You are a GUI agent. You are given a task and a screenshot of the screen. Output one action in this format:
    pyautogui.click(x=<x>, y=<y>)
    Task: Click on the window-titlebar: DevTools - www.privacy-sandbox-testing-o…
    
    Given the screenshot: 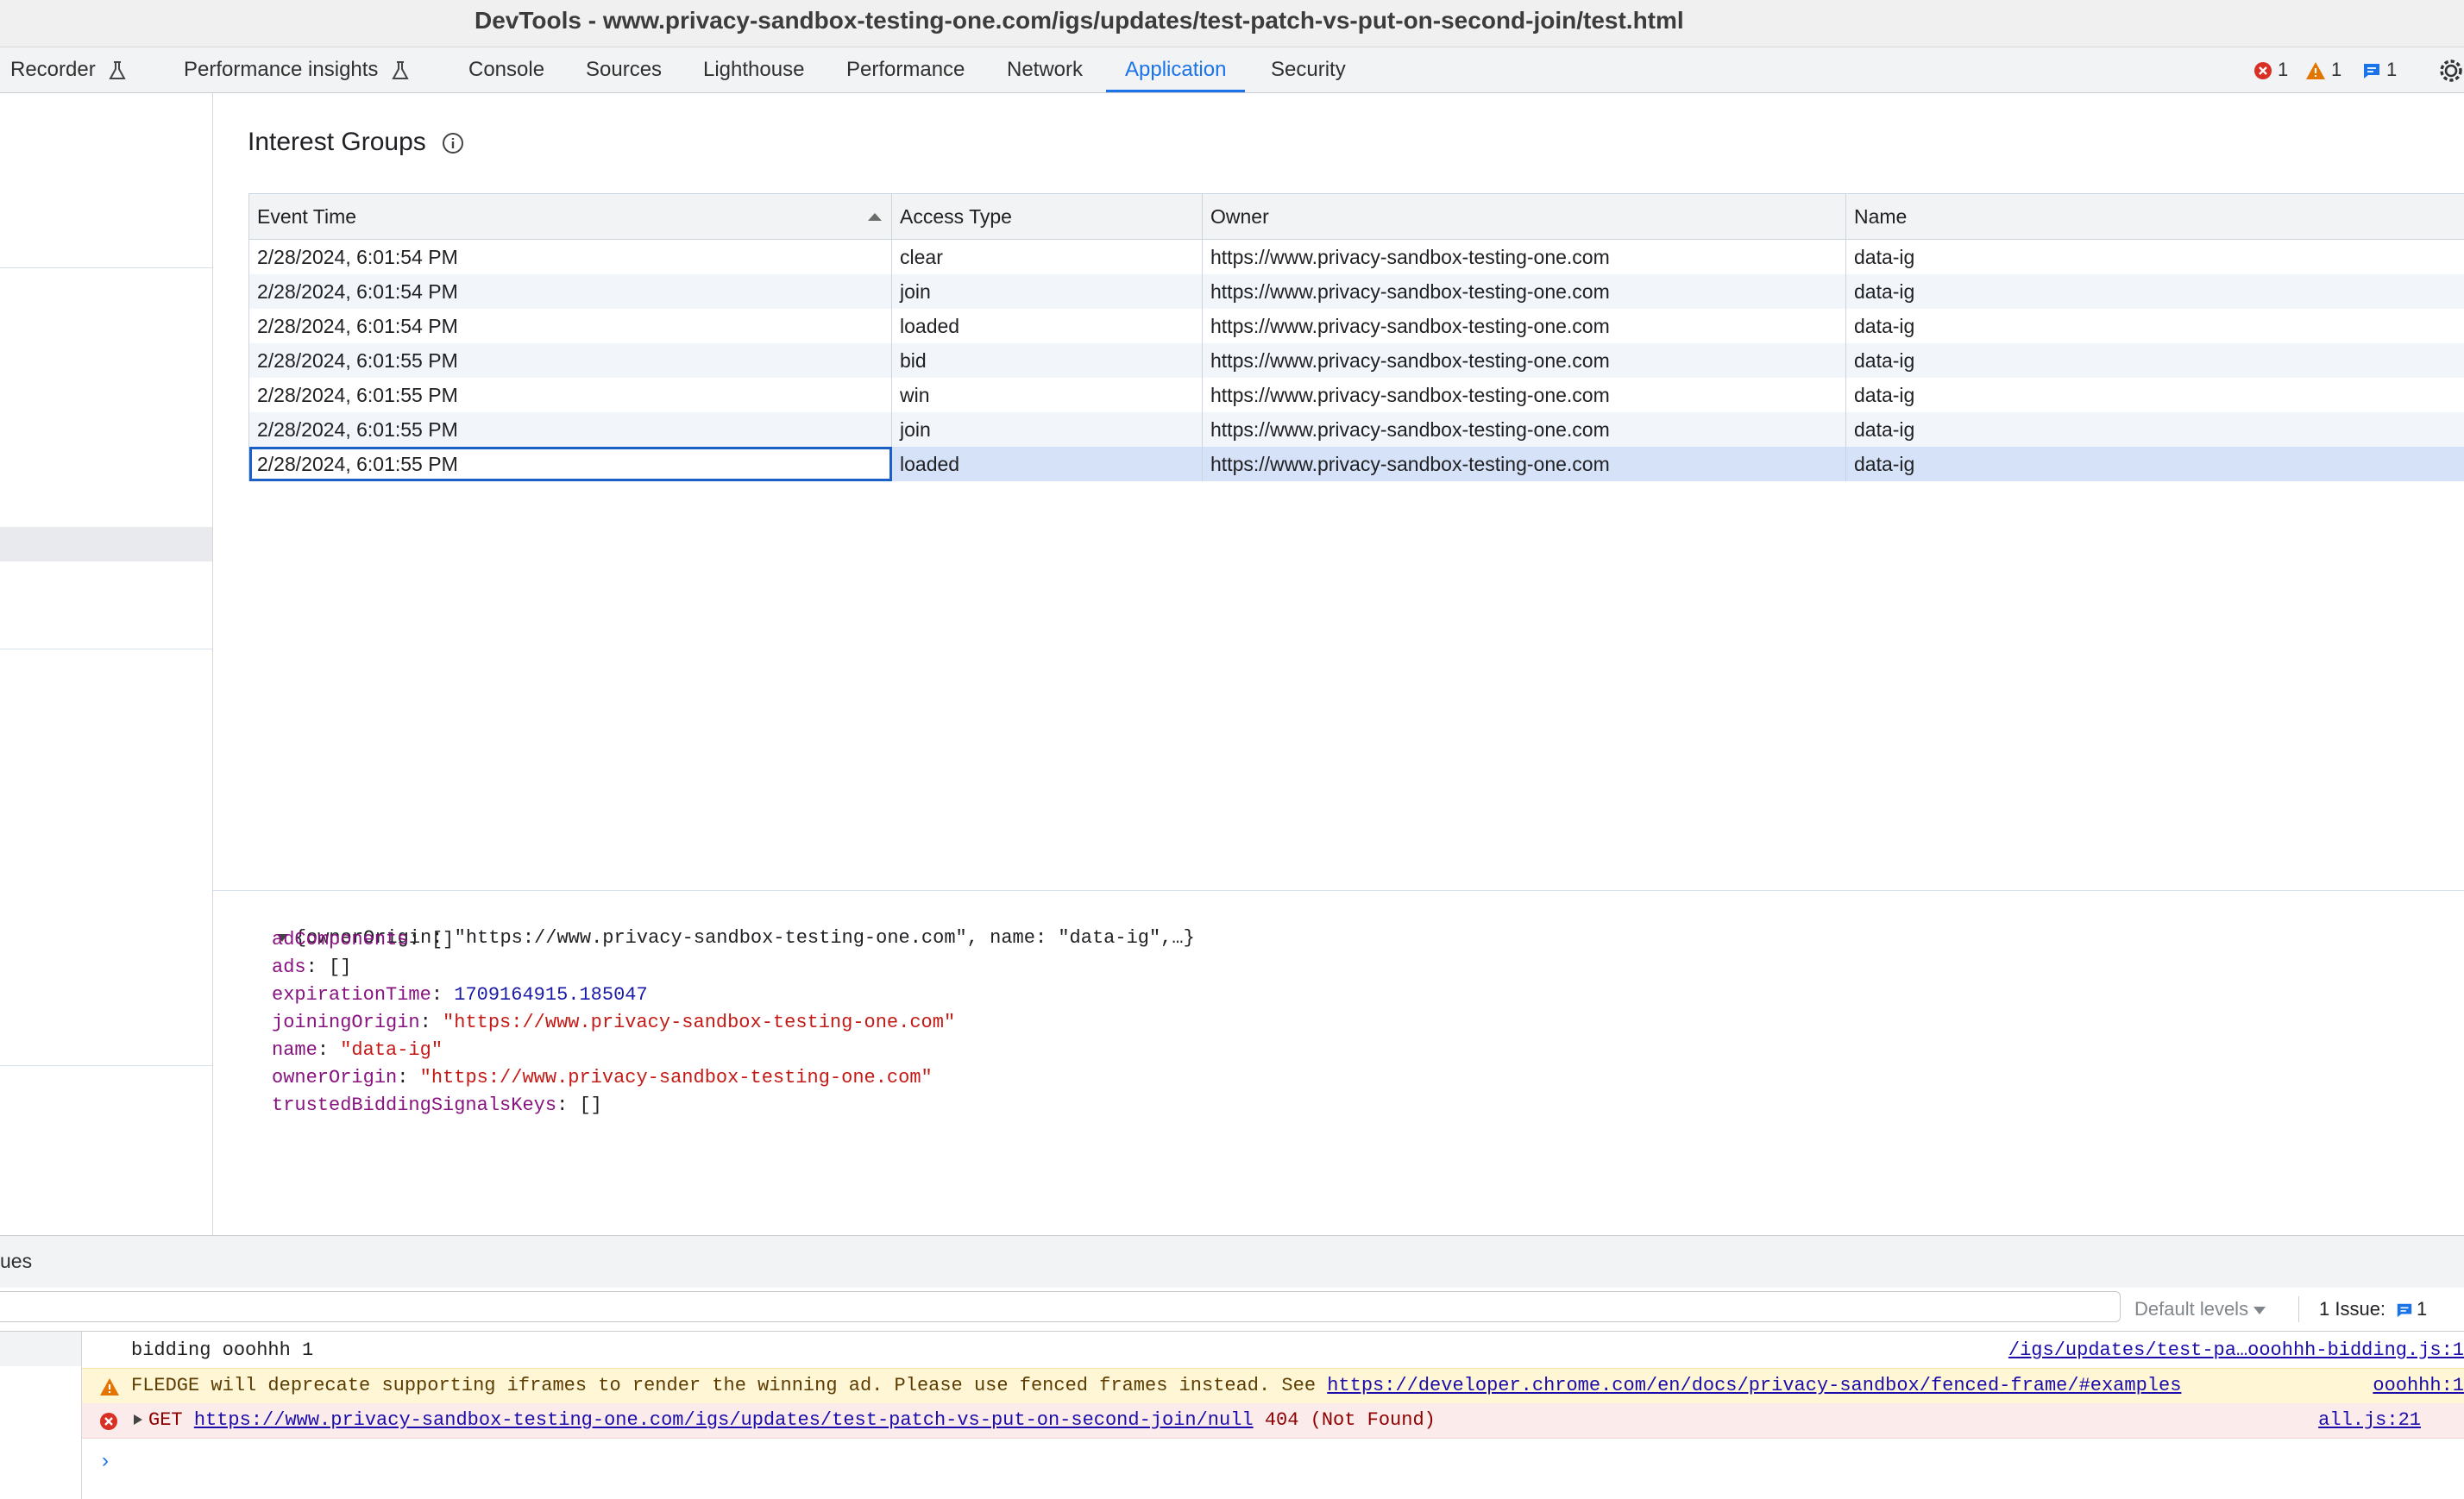 What is the action you would take?
    pyautogui.click(x=1232, y=23)
    